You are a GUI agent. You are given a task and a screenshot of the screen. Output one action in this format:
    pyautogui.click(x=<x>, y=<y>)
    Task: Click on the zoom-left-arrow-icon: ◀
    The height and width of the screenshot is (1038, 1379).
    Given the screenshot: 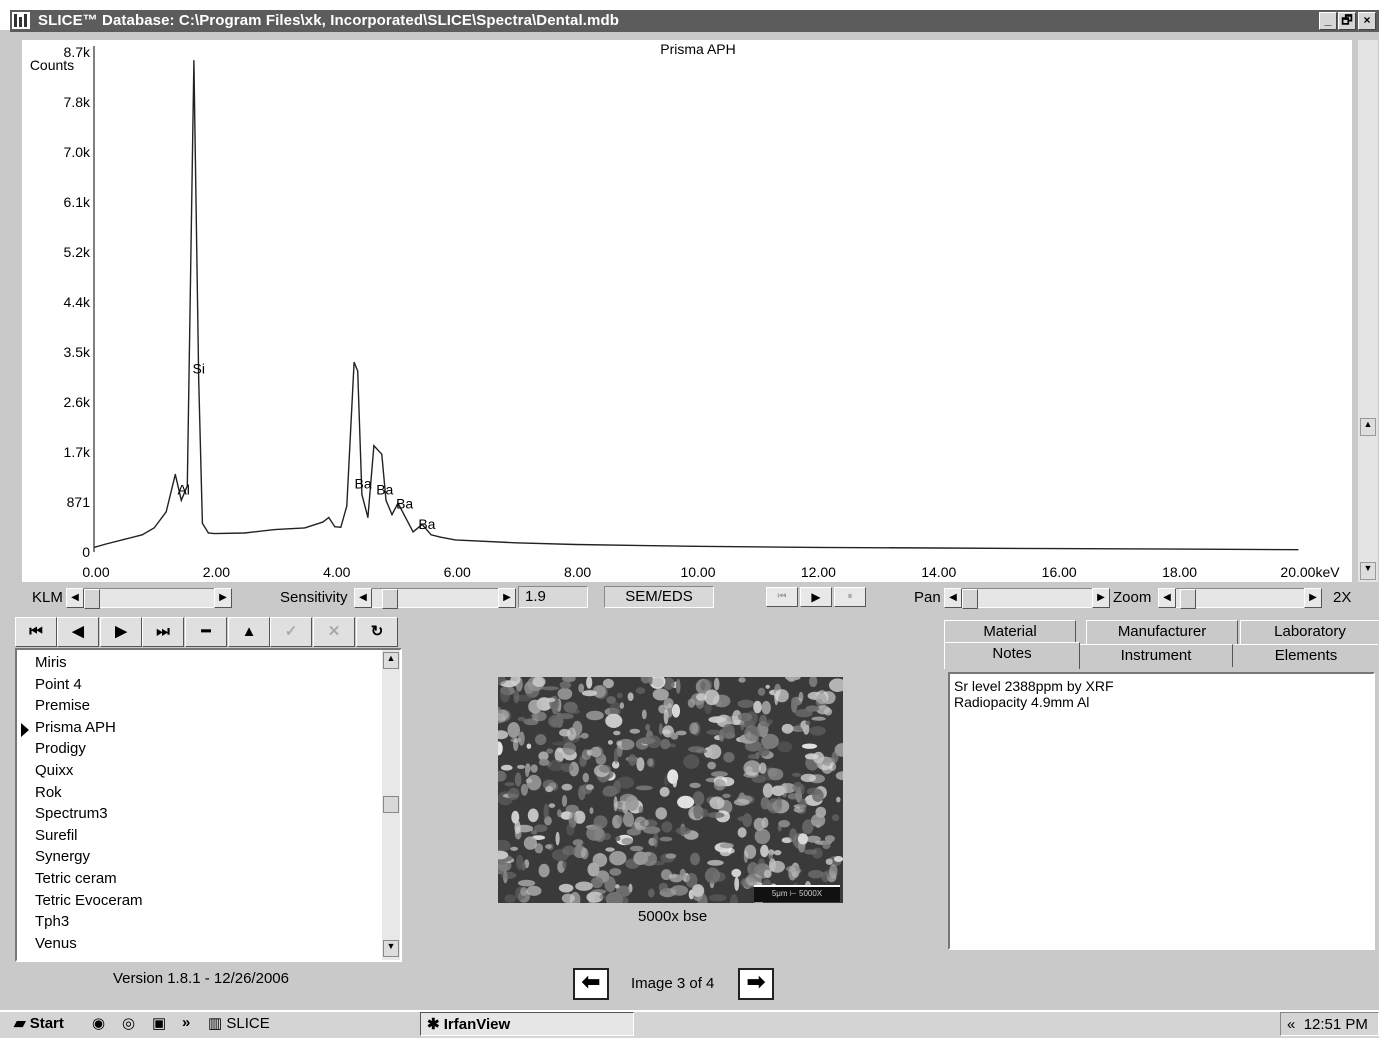 What is the action you would take?
    pyautogui.click(x=1167, y=598)
    